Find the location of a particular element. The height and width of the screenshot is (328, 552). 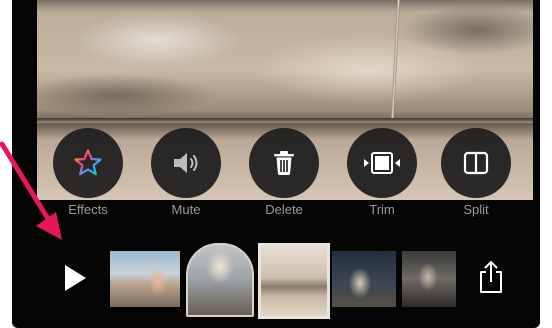

mute-button: Mute is located at coordinates (186, 173).